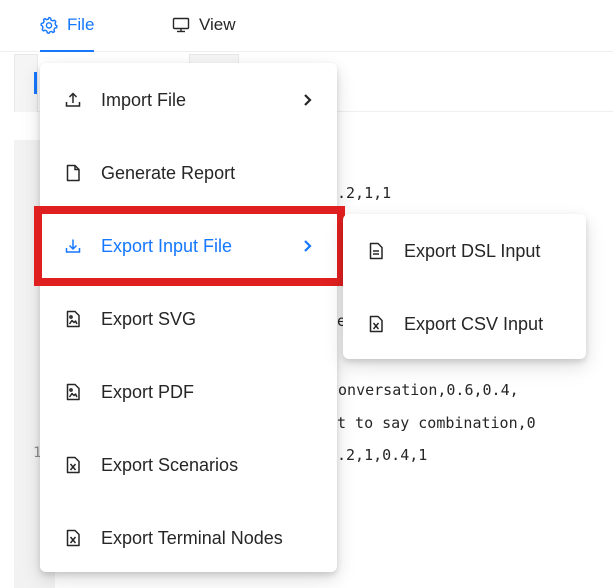 The width and height of the screenshot is (613, 588). I want to click on submenu-item-export-csv-input: Export CSV Input, so click(464, 324).